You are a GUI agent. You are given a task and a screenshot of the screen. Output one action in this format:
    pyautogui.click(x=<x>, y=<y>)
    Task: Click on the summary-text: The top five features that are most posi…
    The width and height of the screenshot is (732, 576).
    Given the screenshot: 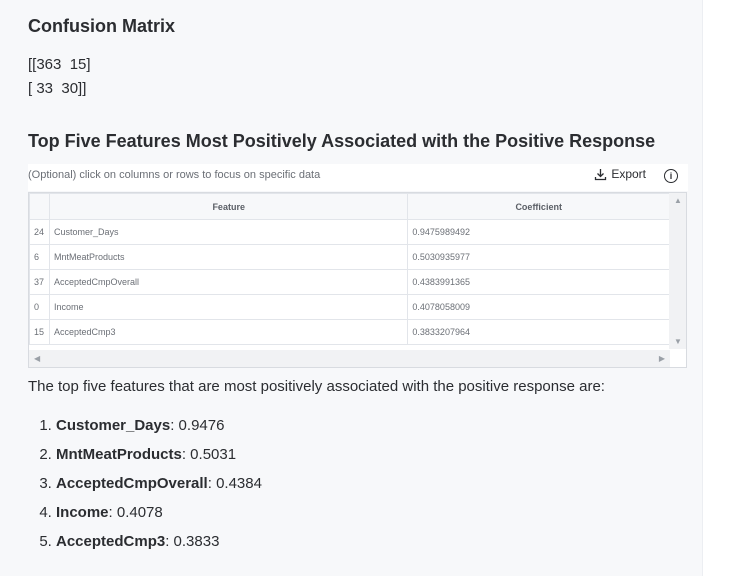 What is the action you would take?
    pyautogui.click(x=316, y=386)
    